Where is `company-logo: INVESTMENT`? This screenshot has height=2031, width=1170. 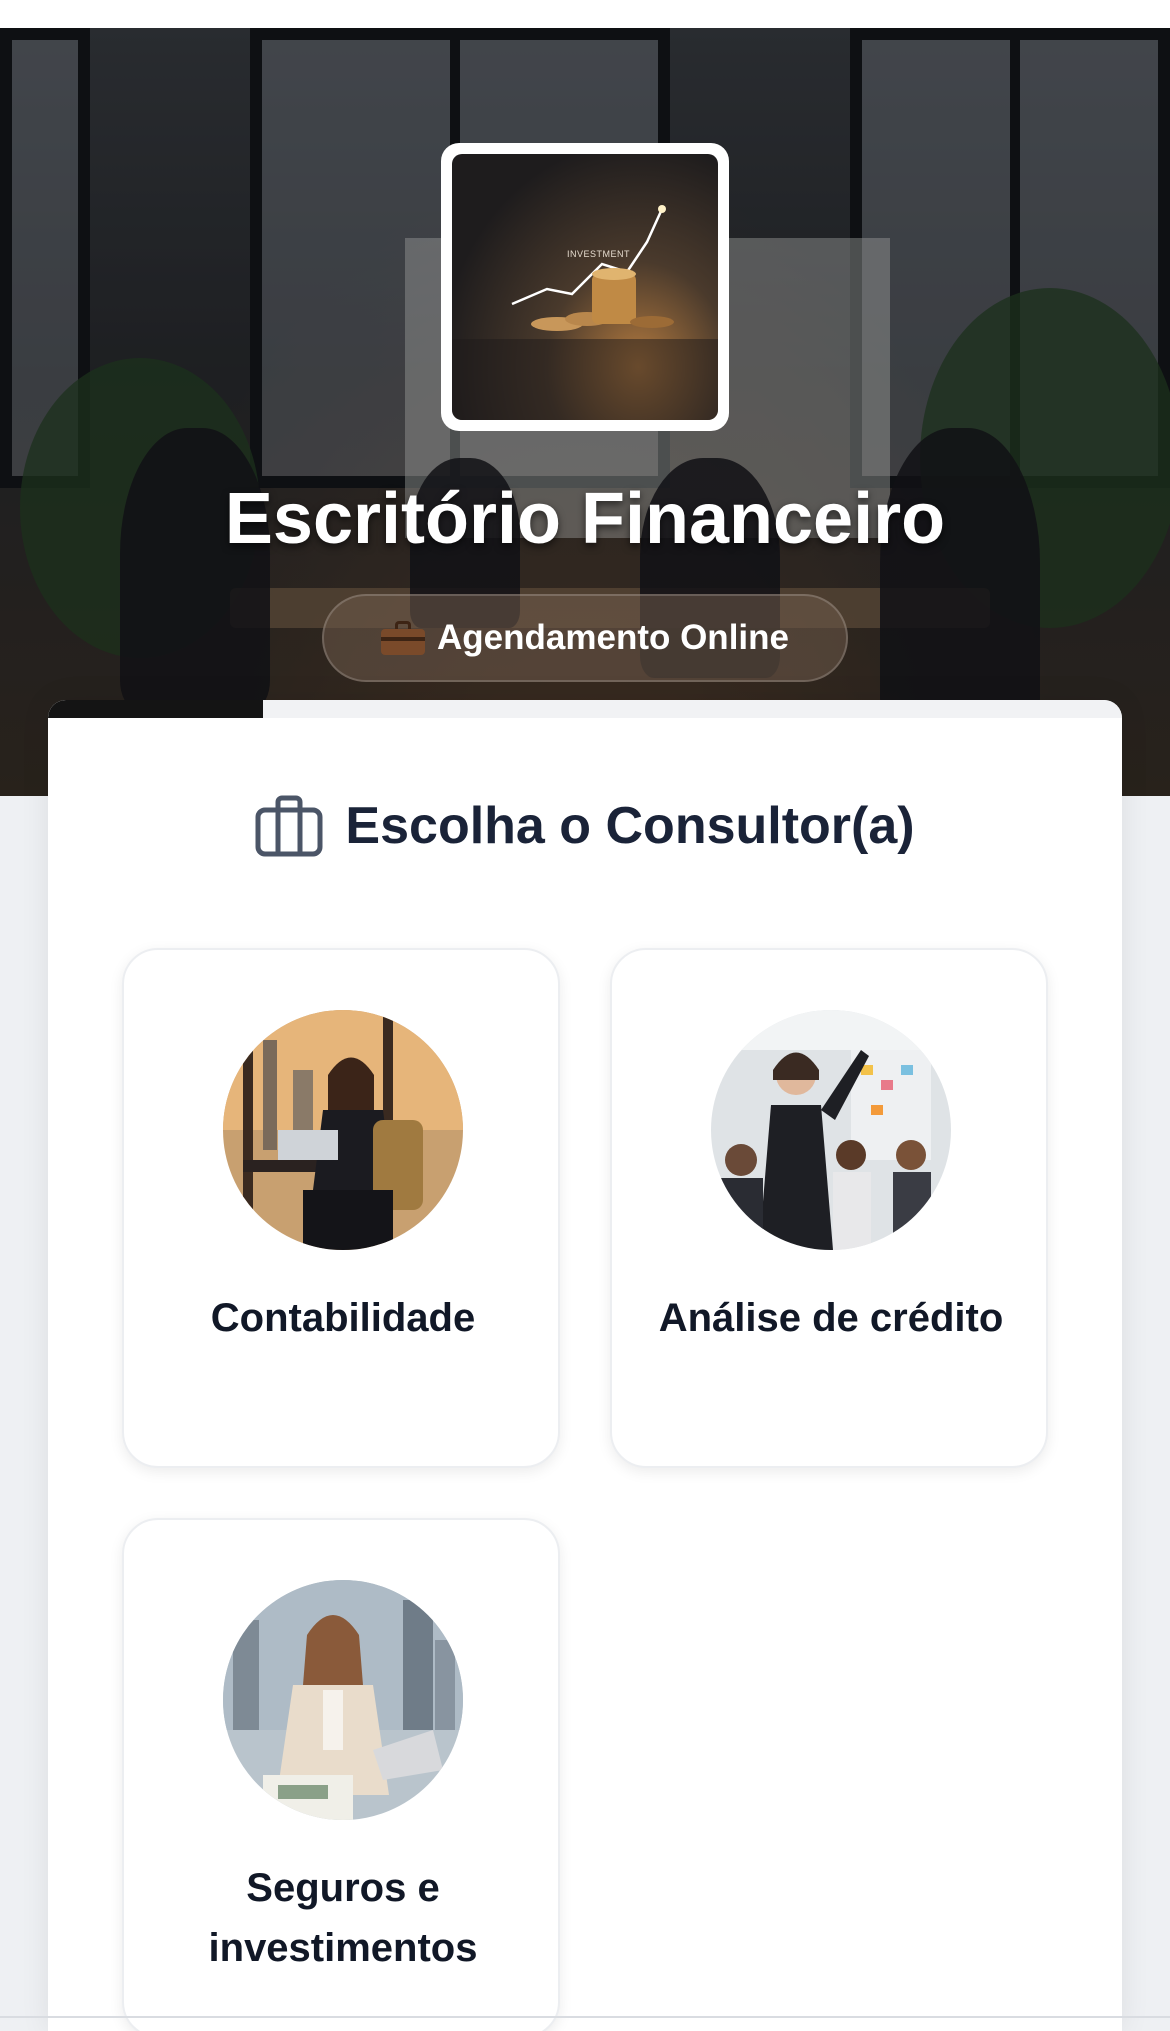
company-logo: INVESTMENT is located at coordinates (585, 287).